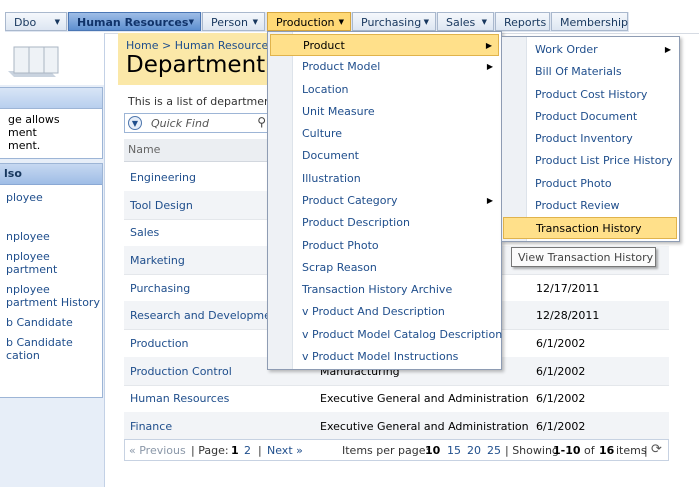  I want to click on menu-item-label: v Product Model Catalog Description, so click(402, 334).